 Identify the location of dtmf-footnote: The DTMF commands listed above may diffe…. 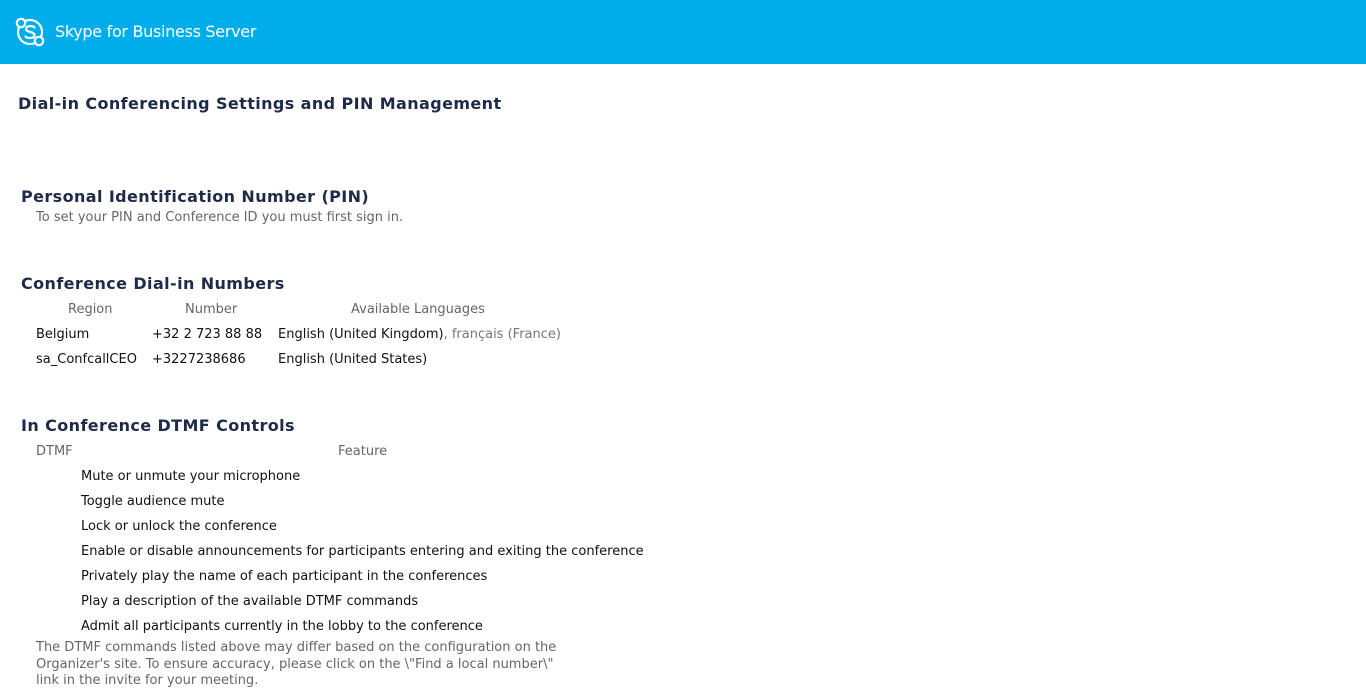
(296, 664).